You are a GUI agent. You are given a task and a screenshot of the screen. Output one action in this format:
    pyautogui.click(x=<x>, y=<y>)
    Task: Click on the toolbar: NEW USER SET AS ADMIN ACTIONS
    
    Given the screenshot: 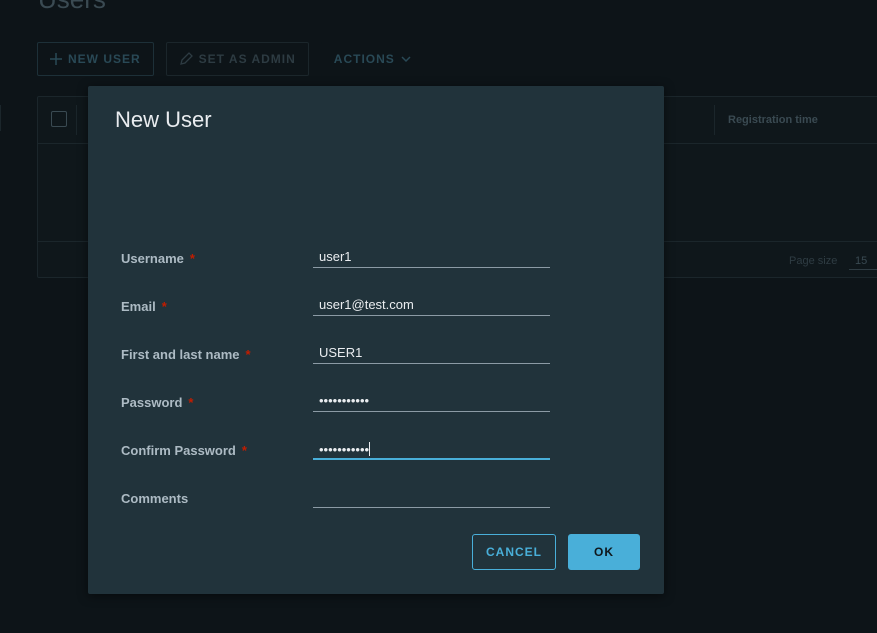 What is the action you would take?
    pyautogui.click(x=230, y=60)
    